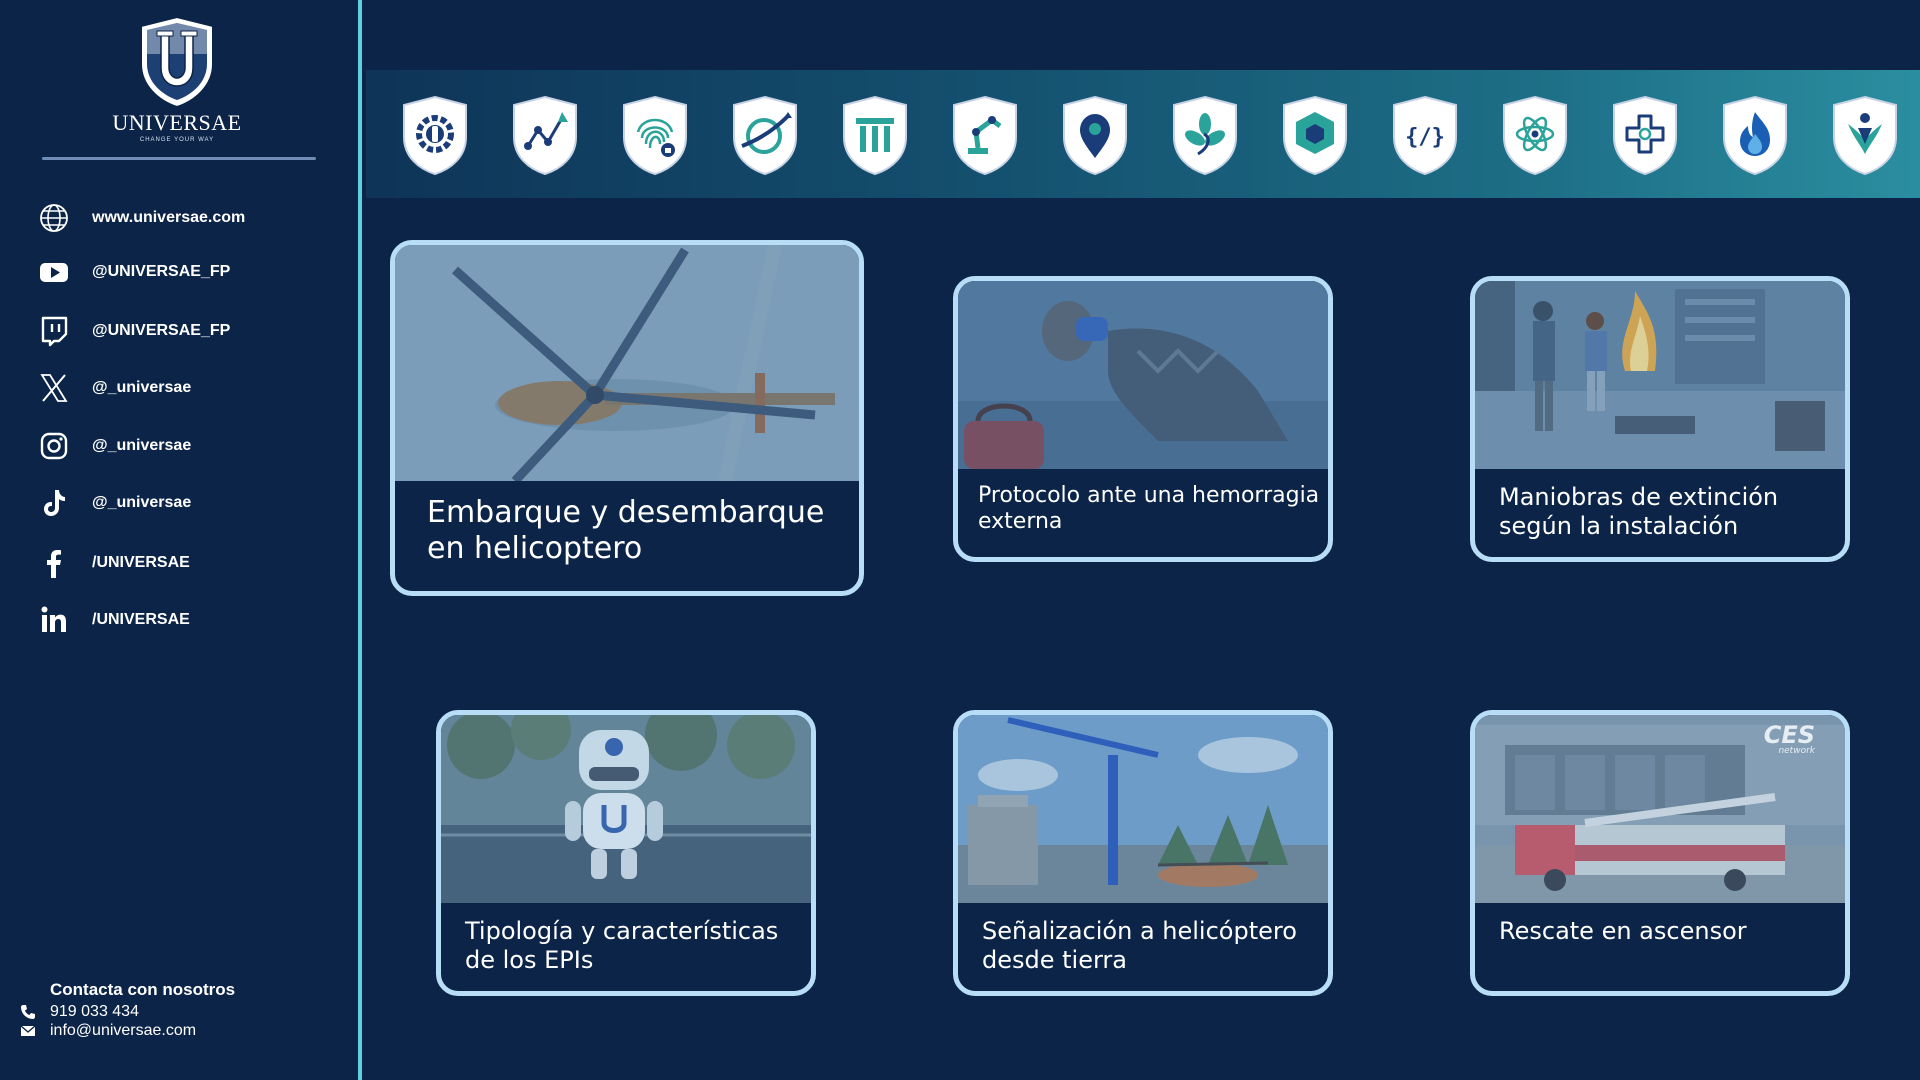  What do you see at coordinates (1143, 134) in the screenshot?
I see `category-icon-bar: {/}` at bounding box center [1143, 134].